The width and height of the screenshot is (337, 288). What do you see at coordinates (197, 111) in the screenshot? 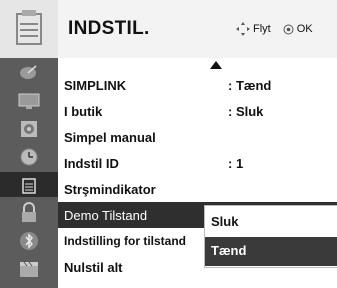
I see `menu-item-i-butik: I butik : Sluk` at bounding box center [197, 111].